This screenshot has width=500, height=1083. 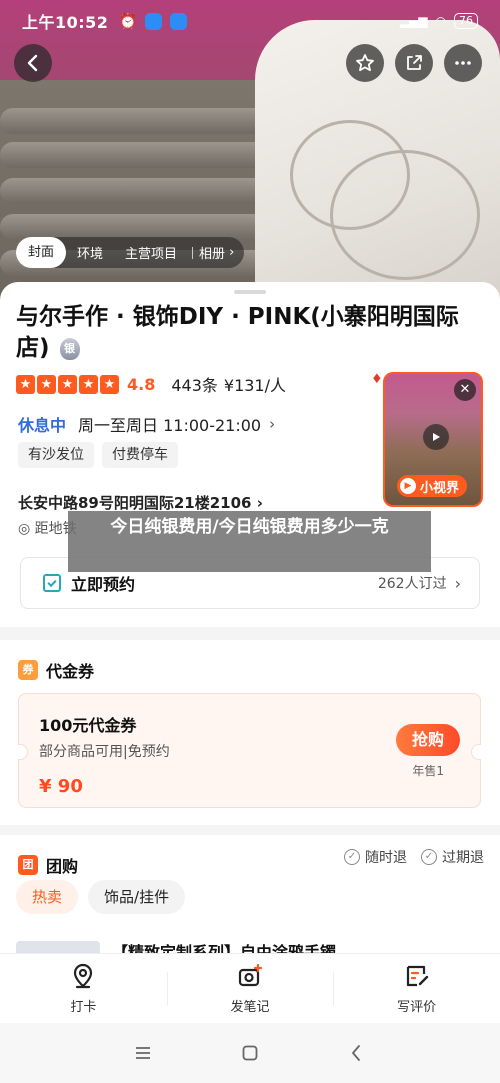 I want to click on share-button, so click(x=414, y=63).